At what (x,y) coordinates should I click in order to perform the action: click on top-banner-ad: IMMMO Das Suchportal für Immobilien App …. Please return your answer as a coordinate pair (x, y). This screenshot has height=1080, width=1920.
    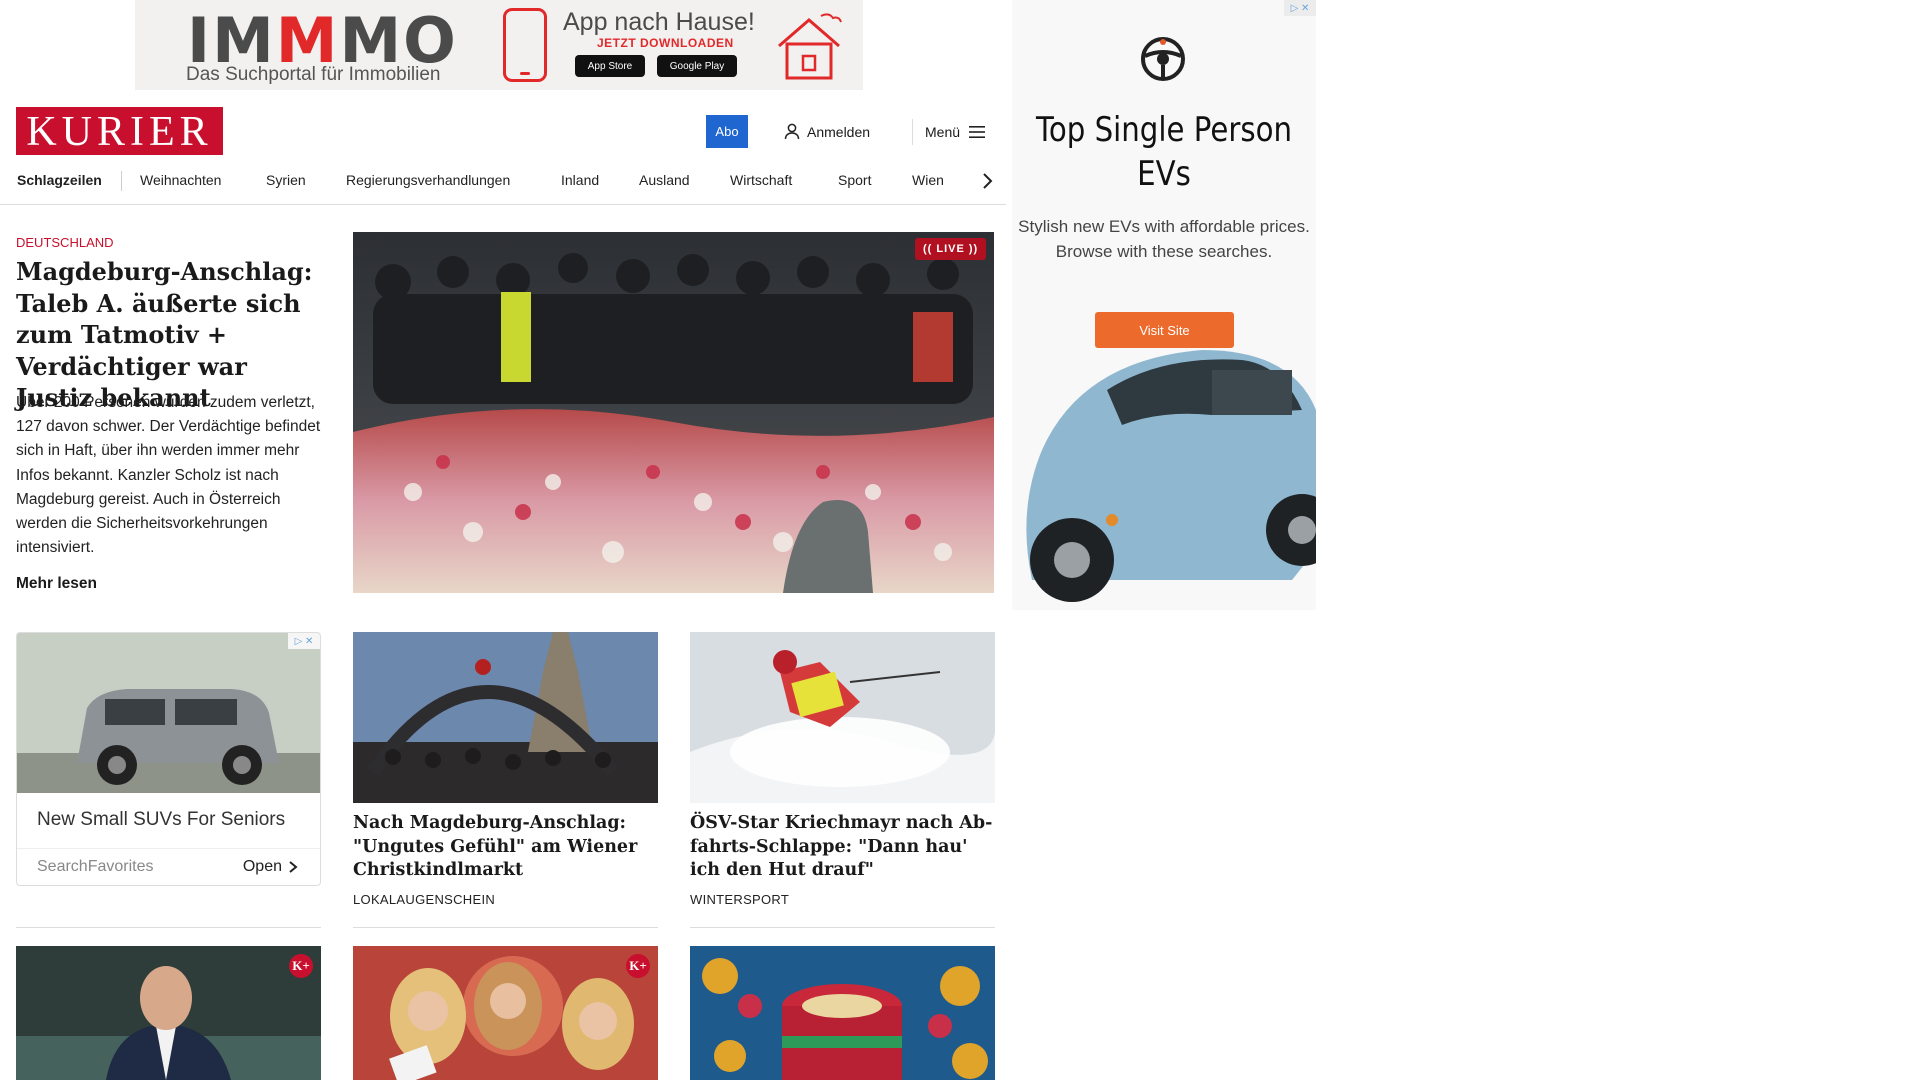
    Looking at the image, I should click on (499, 45).